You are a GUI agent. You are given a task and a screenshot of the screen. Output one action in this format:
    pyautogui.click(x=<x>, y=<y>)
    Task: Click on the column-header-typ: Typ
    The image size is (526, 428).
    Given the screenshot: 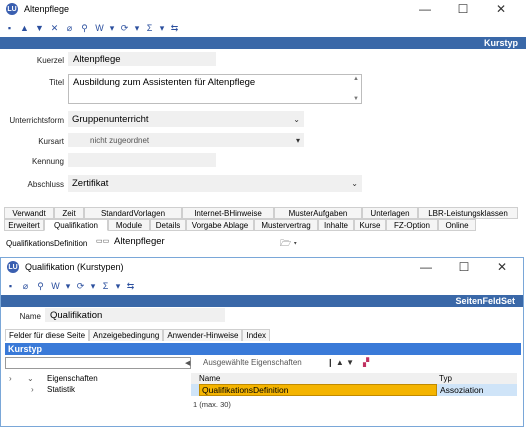 What is the action you would take?
    pyautogui.click(x=445, y=378)
    